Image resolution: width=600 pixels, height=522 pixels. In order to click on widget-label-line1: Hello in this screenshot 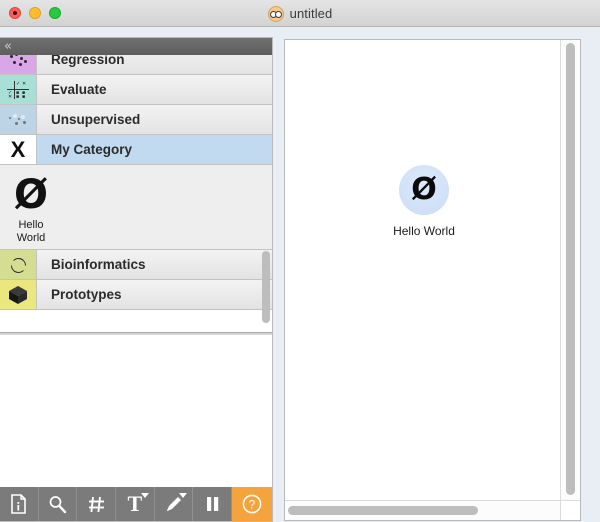, I will do `click(31, 225)`.